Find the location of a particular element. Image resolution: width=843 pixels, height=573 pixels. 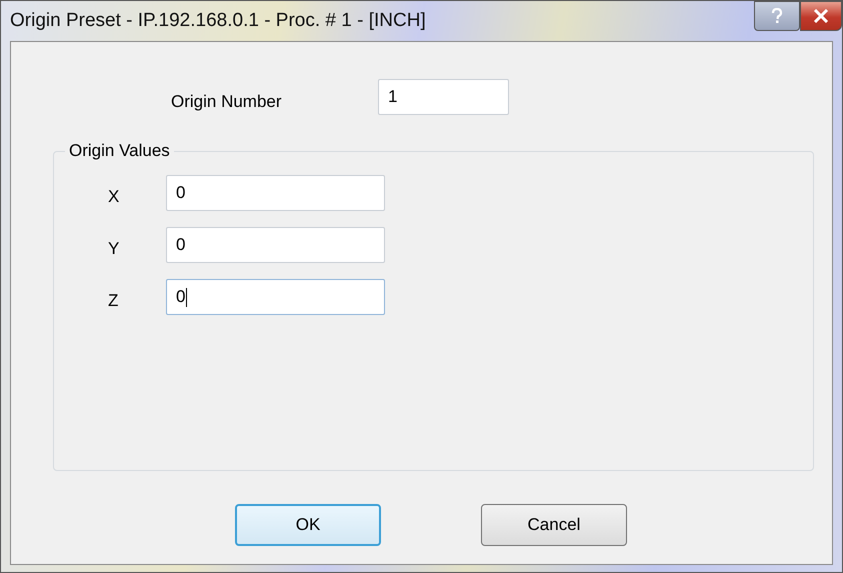

field-label: Origin Number is located at coordinates (227, 102).